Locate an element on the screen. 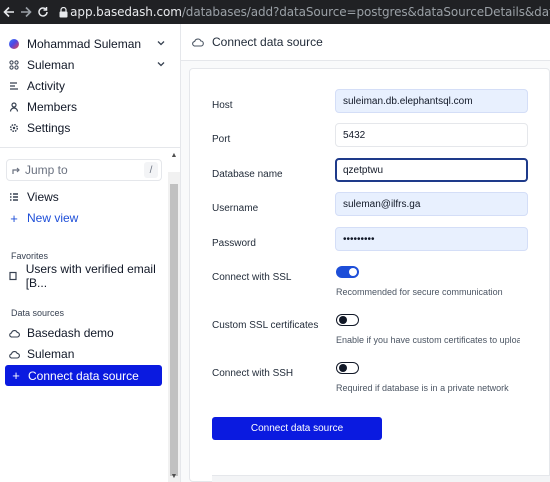 The image size is (550, 482). url-host: app.basedash.com is located at coordinates (126, 12).